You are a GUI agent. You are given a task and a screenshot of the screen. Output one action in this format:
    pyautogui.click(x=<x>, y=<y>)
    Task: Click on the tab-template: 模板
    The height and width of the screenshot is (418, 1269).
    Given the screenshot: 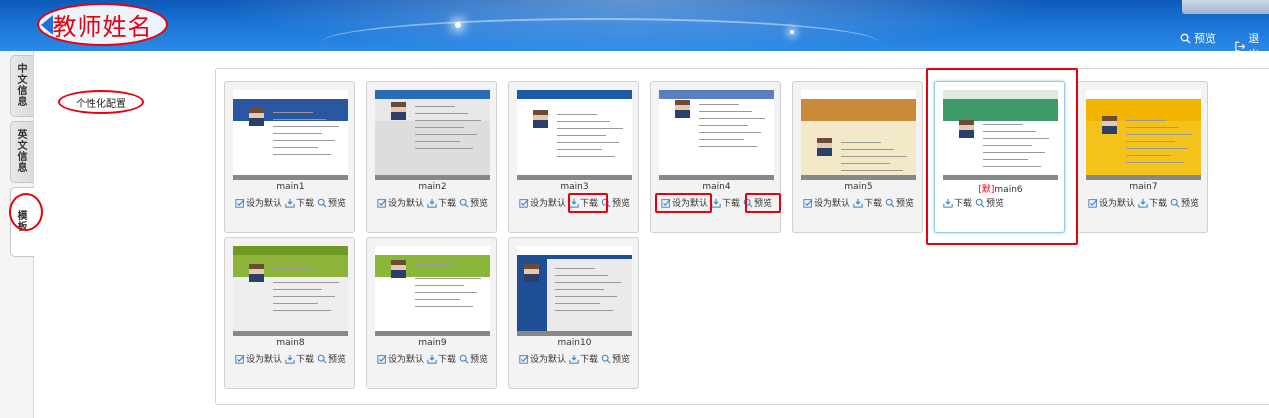 What is the action you would take?
    pyautogui.click(x=22, y=222)
    